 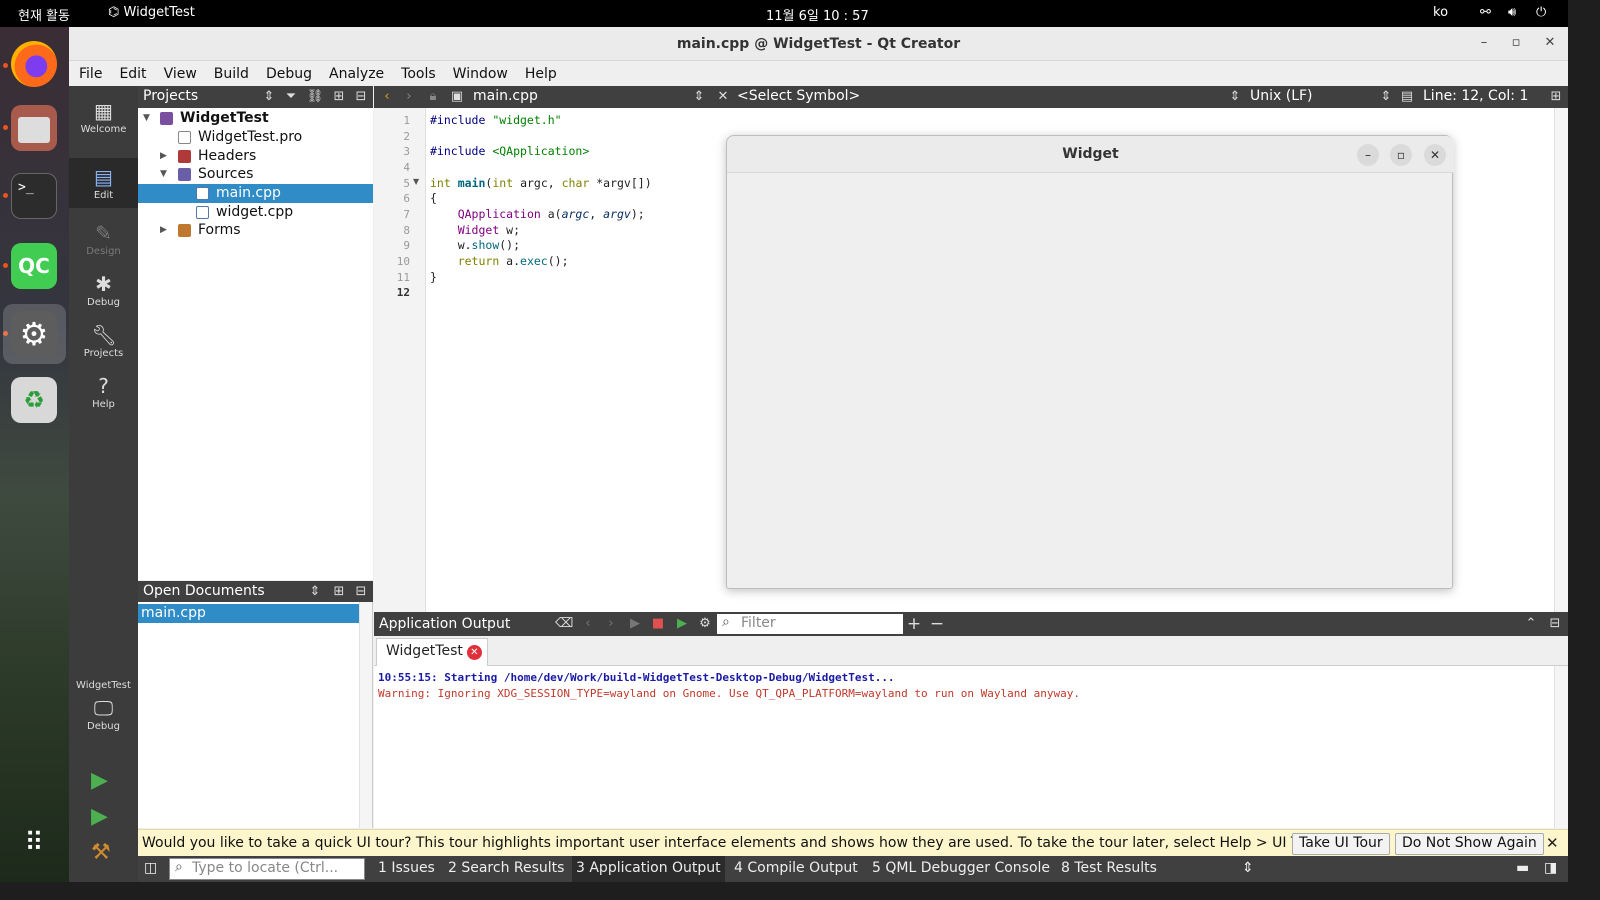 I want to click on pane-qml-debugger: 5 QML Debugger Console, so click(x=961, y=868).